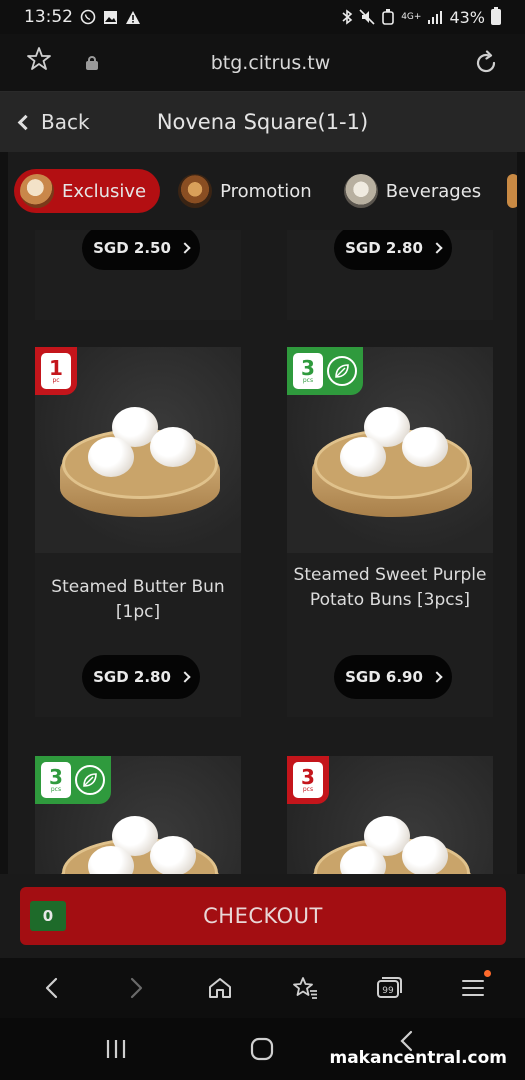 This screenshot has width=525, height=1080. I want to click on hamburger-menu-icon, so click(472, 988).